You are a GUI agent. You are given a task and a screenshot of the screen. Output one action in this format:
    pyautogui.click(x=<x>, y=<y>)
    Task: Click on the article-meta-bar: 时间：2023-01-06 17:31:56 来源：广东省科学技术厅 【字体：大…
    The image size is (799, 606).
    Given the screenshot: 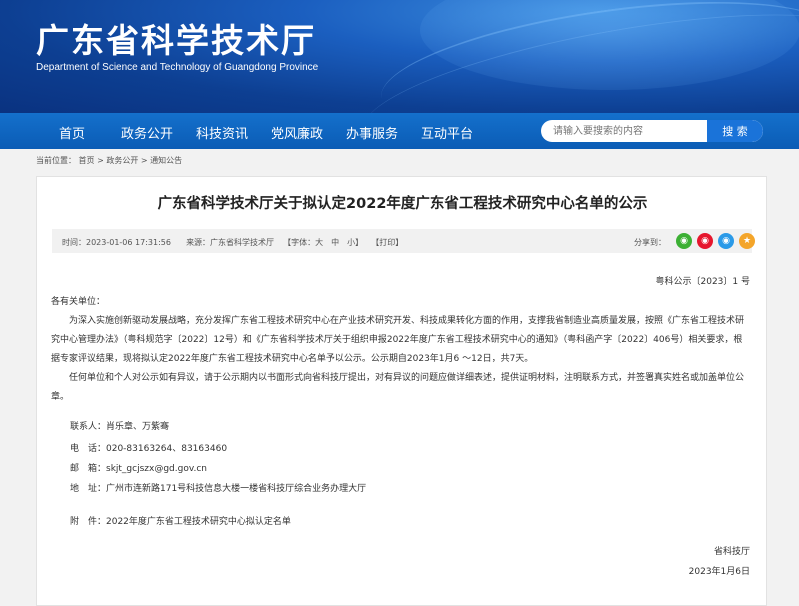 What is the action you would take?
    pyautogui.click(x=403, y=241)
    